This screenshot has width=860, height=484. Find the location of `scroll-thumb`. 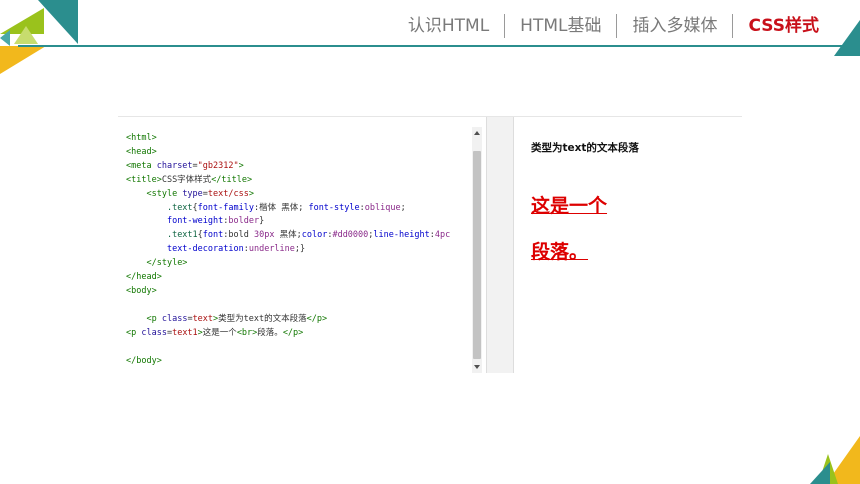

scroll-thumb is located at coordinates (477, 255).